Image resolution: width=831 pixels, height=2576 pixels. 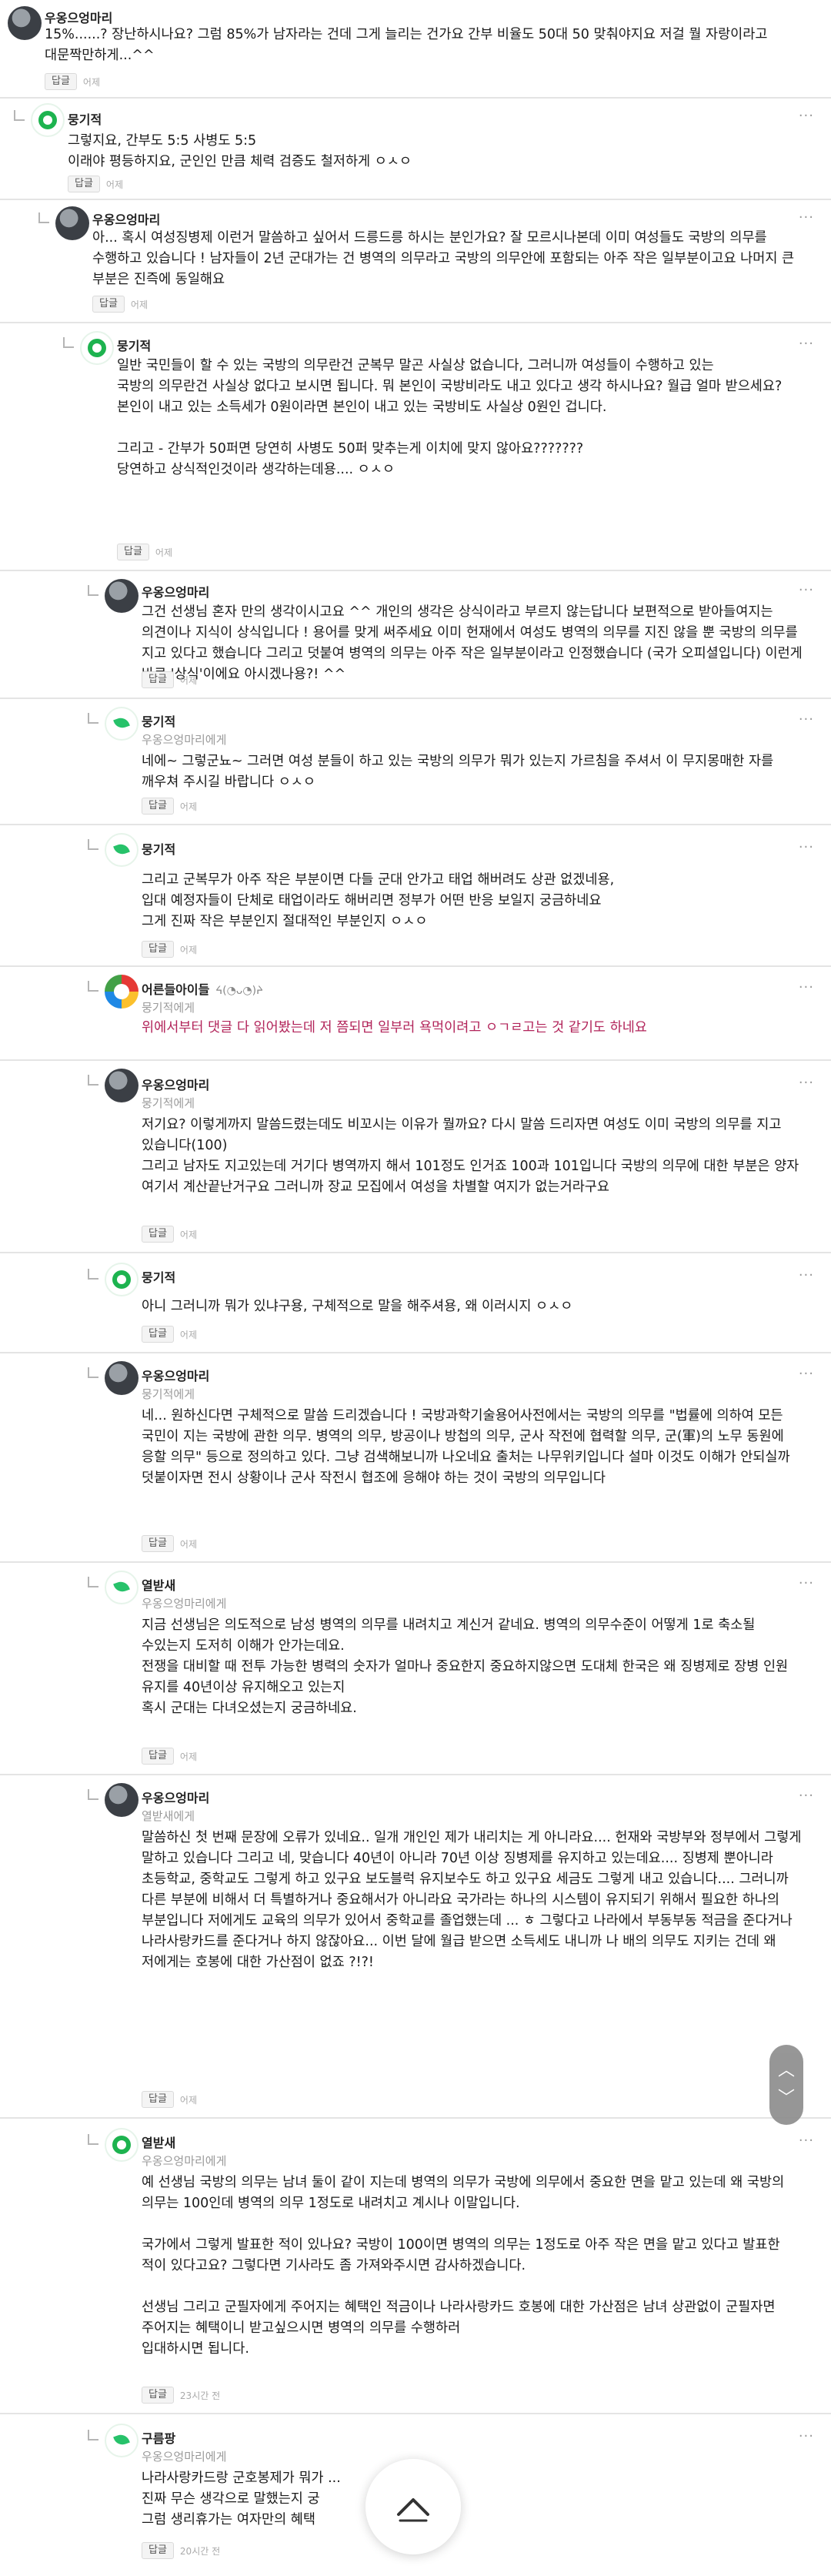 What do you see at coordinates (176, 990) in the screenshot?
I see `author-name-text: 어른들아이들` at bounding box center [176, 990].